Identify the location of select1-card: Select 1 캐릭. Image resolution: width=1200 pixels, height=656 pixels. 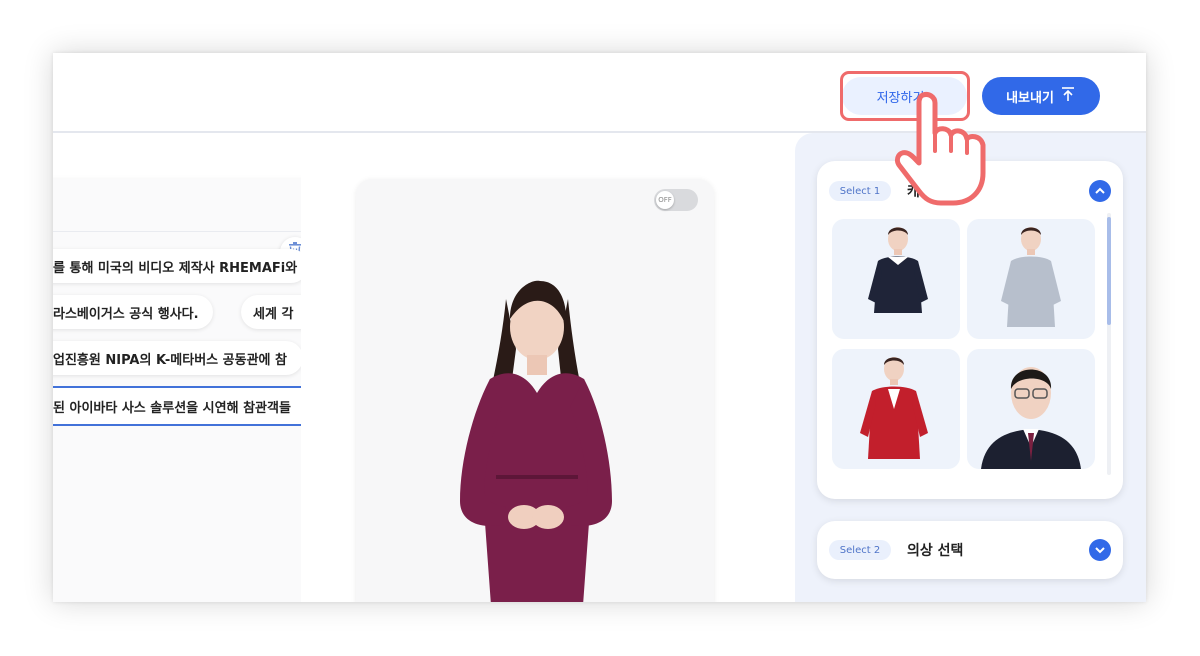
(970, 330).